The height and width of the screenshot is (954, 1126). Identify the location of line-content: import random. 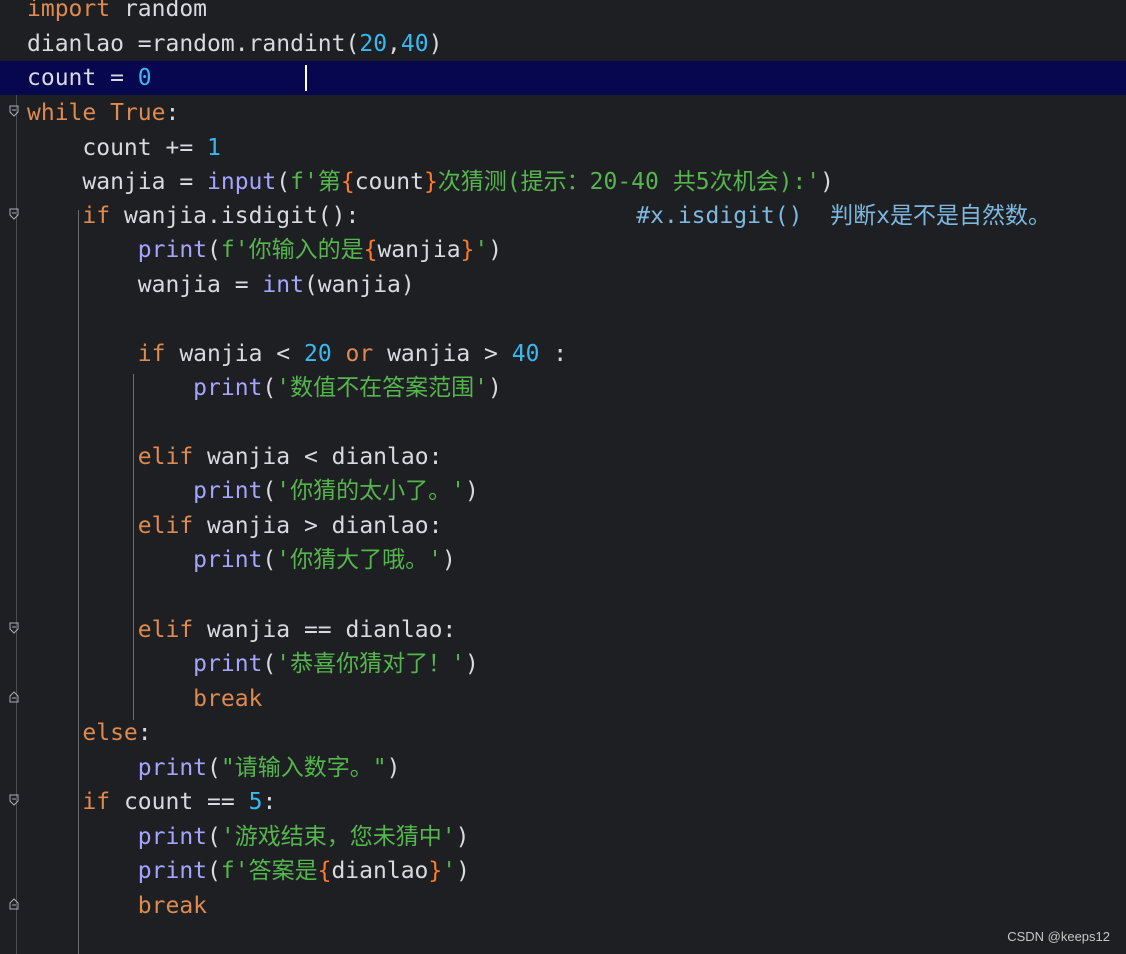
(117, 13).